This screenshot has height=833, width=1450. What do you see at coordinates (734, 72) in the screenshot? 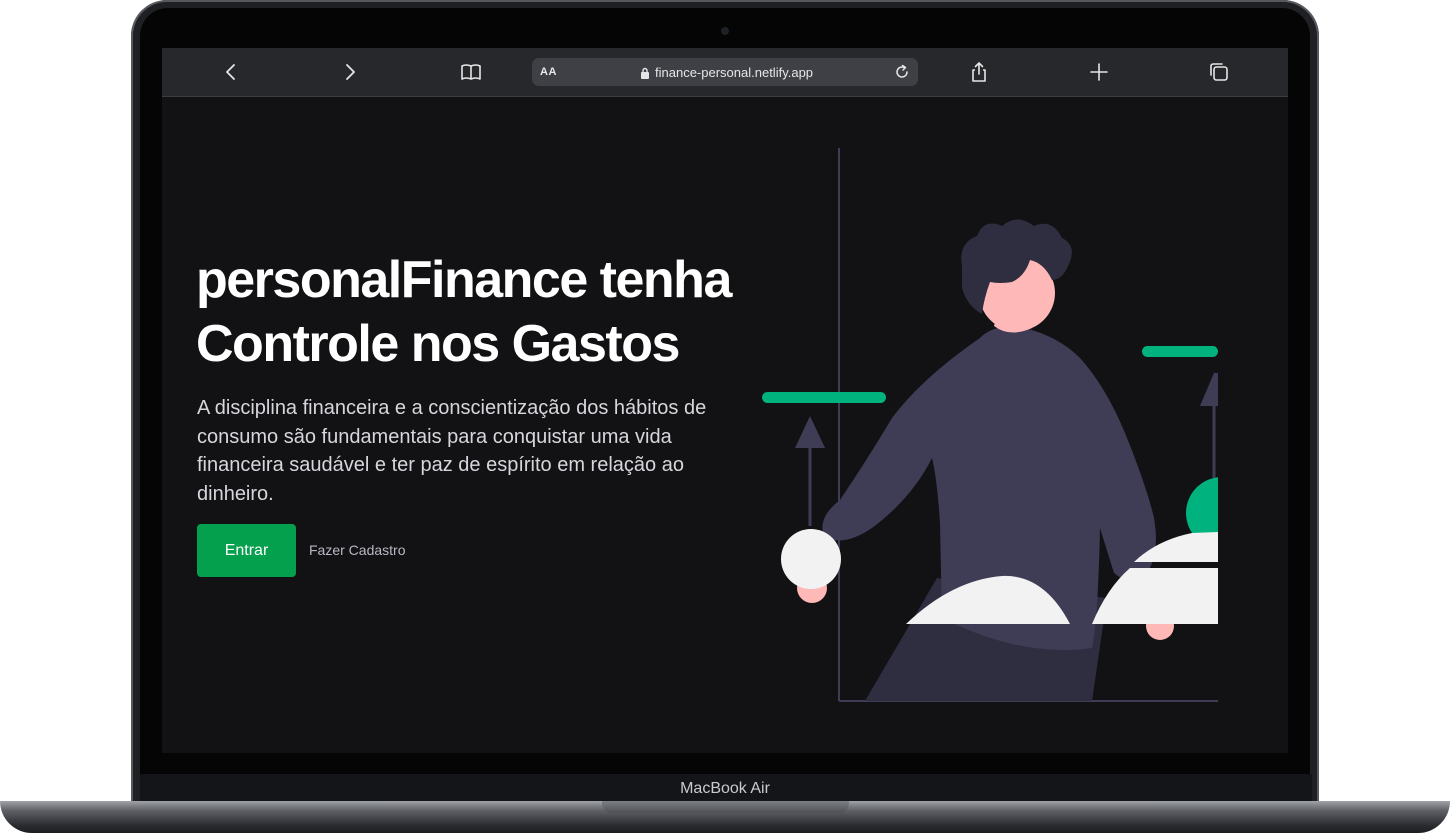
I see `url-text: finance-personal.netlify.app` at bounding box center [734, 72].